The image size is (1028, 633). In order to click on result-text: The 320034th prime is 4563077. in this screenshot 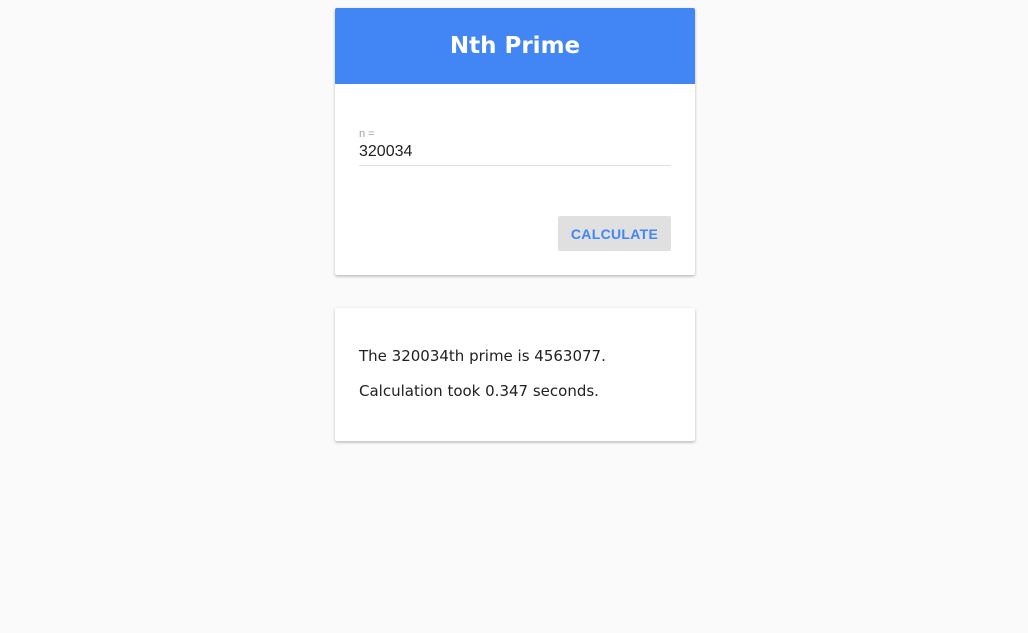, I will do `click(482, 356)`.